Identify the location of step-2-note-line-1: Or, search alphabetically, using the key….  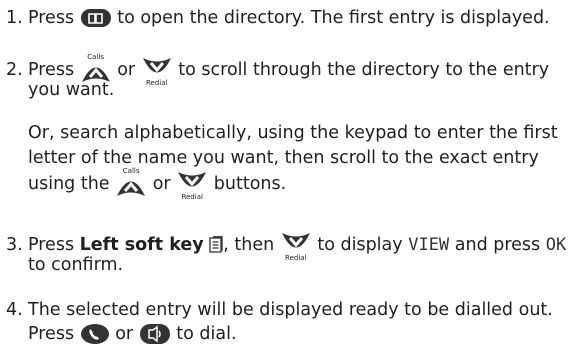
(293, 133).